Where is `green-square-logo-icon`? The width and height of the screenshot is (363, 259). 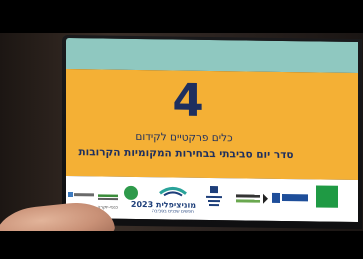 green-square-logo-icon is located at coordinates (327, 196).